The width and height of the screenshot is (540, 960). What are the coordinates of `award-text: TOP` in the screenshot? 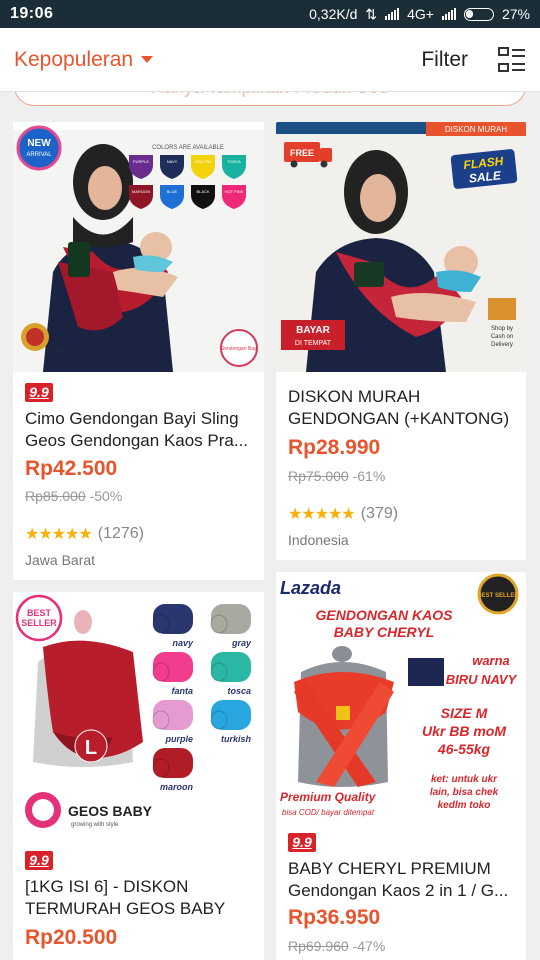 It's located at (60, 352).